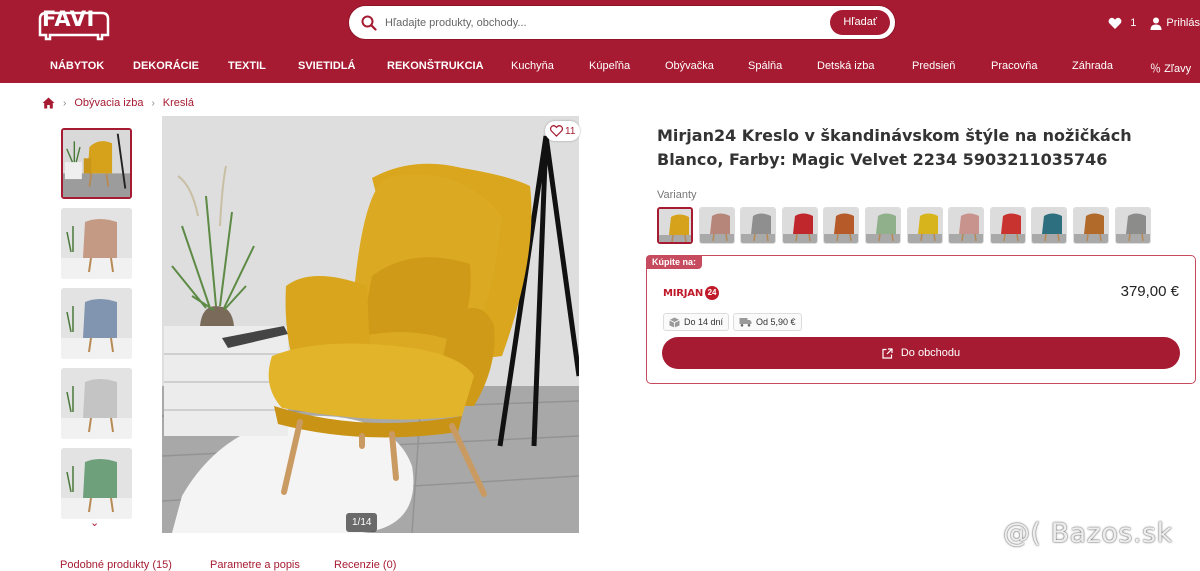 Image resolution: width=1200 pixels, height=571 pixels. I want to click on breadcrumb-item-obyvacia-izba: Obývacia izba, so click(108, 103).